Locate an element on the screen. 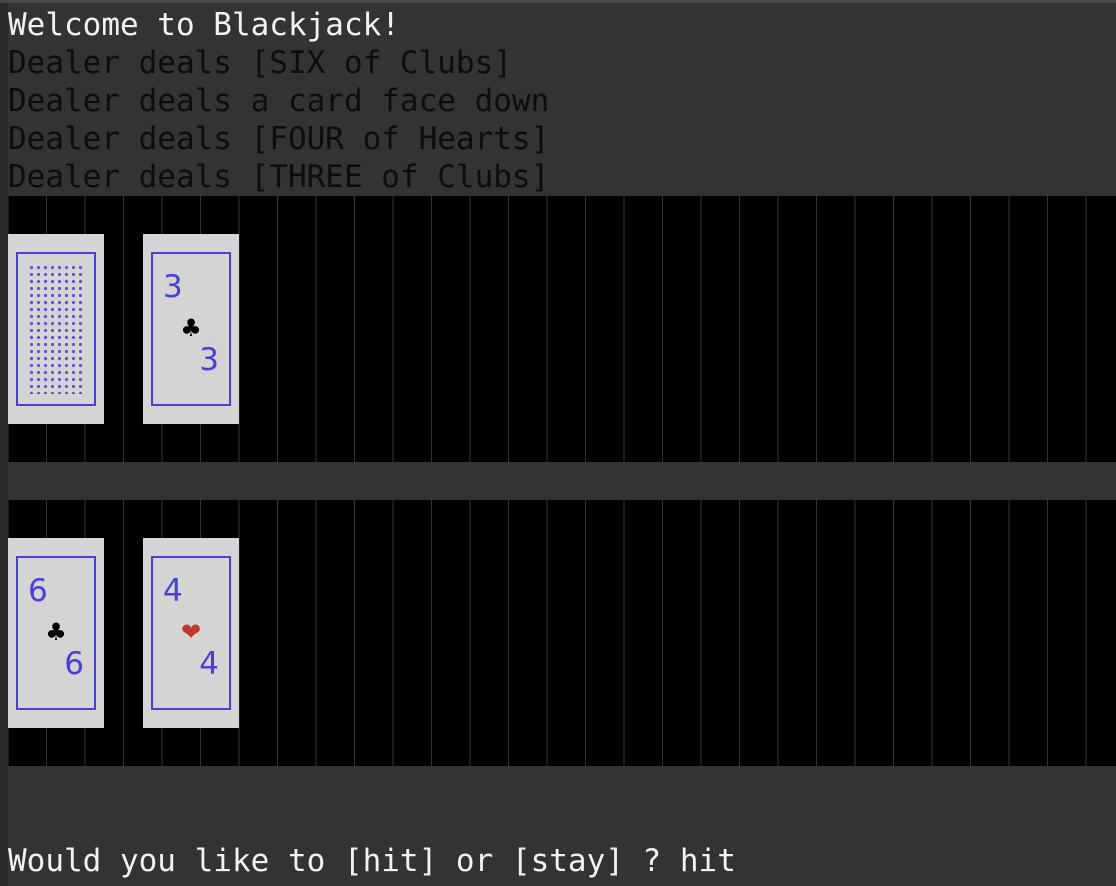 The image size is (1116, 886). log-line: Dealer deals [FOUR of Hearts] is located at coordinates (279, 139).